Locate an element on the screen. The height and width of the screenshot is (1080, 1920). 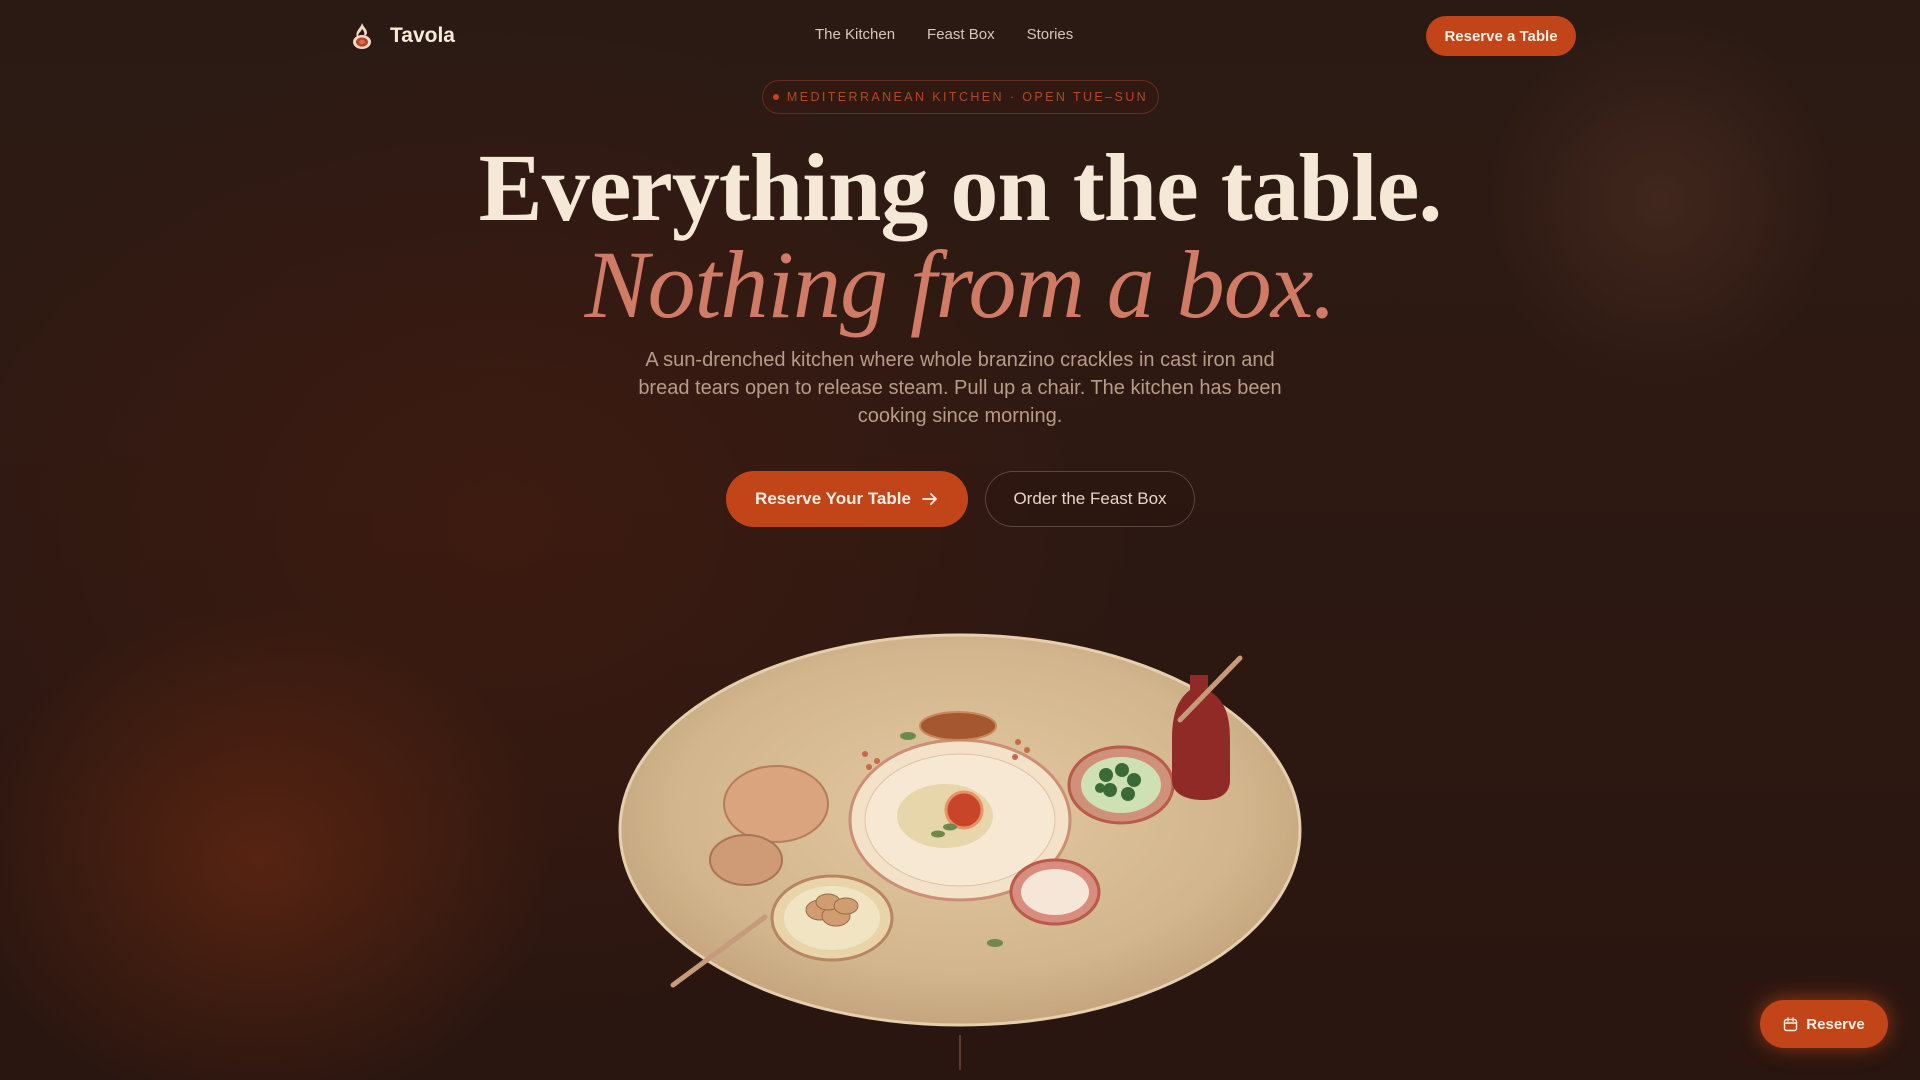
hero-badge: MEDITERRANEAN KITCHEN · OPEN TUE–SUN is located at coordinates (960, 97).